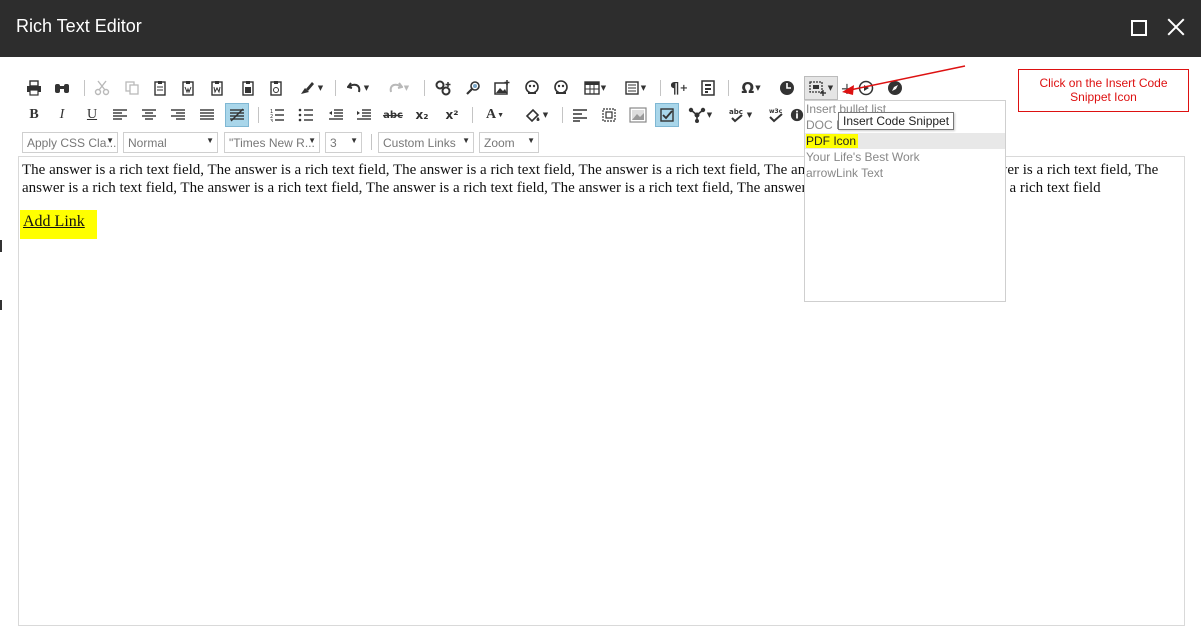  Describe the element at coordinates (847, 88) in the screenshot. I see `add-icon: +` at that location.